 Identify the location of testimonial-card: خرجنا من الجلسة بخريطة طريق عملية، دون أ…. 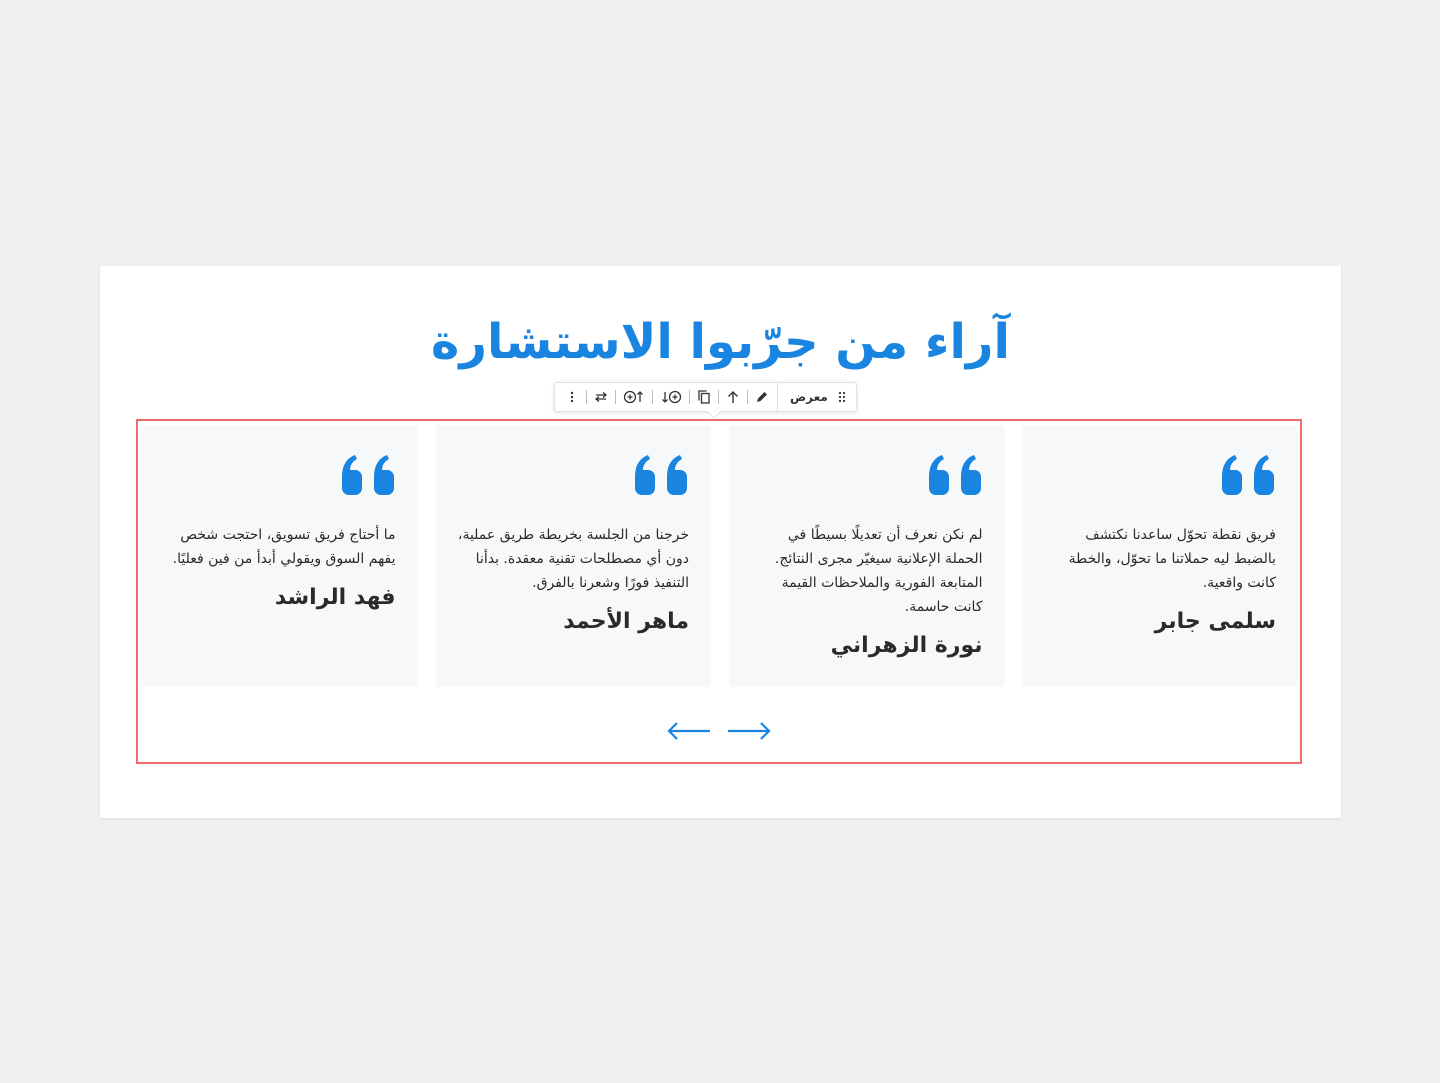
(573, 556).